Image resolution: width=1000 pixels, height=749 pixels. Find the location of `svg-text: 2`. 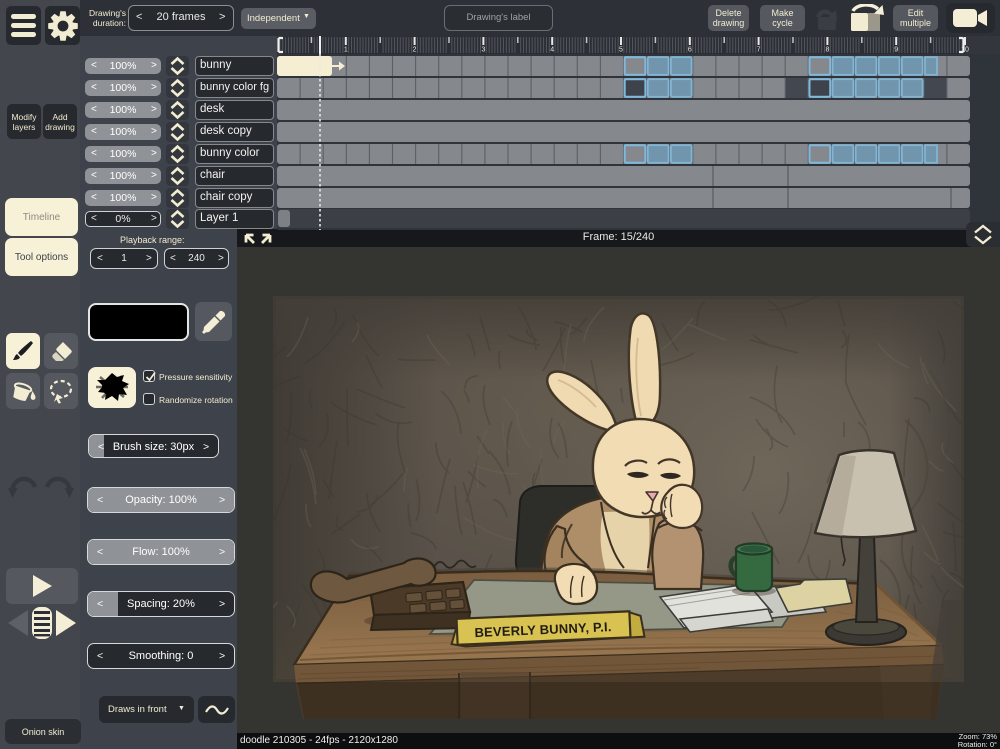

svg-text: 2 is located at coordinates (415, 50).